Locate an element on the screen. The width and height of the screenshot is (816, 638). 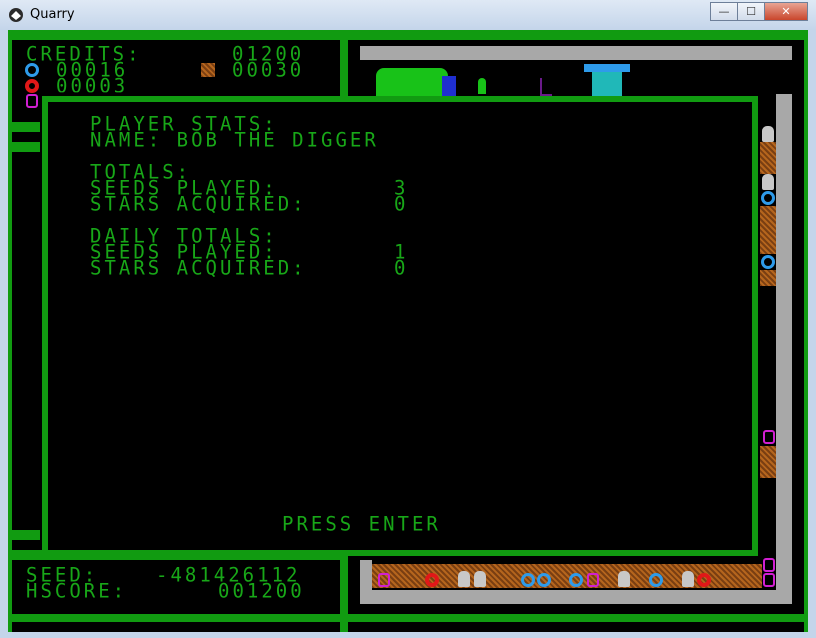
miner-player is located at coordinates (482, 86).